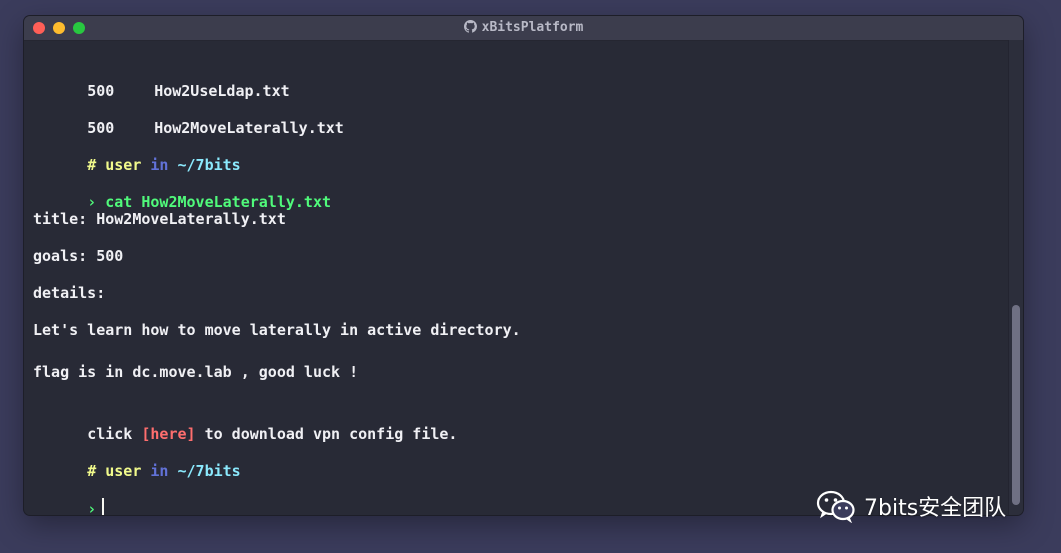 This screenshot has height=553, width=1061. What do you see at coordinates (532, 27) in the screenshot?
I see `window-title-text: xBitsPlatform` at bounding box center [532, 27].